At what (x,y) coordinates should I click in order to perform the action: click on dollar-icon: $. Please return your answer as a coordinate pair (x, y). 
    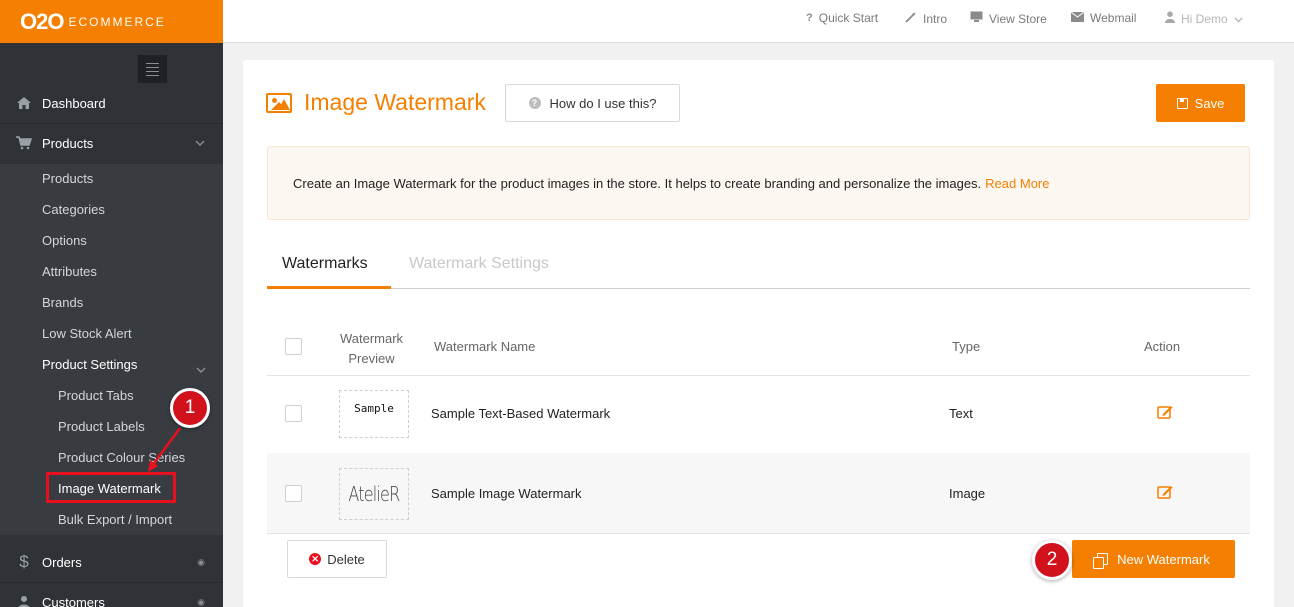
    Looking at the image, I should click on (24, 561).